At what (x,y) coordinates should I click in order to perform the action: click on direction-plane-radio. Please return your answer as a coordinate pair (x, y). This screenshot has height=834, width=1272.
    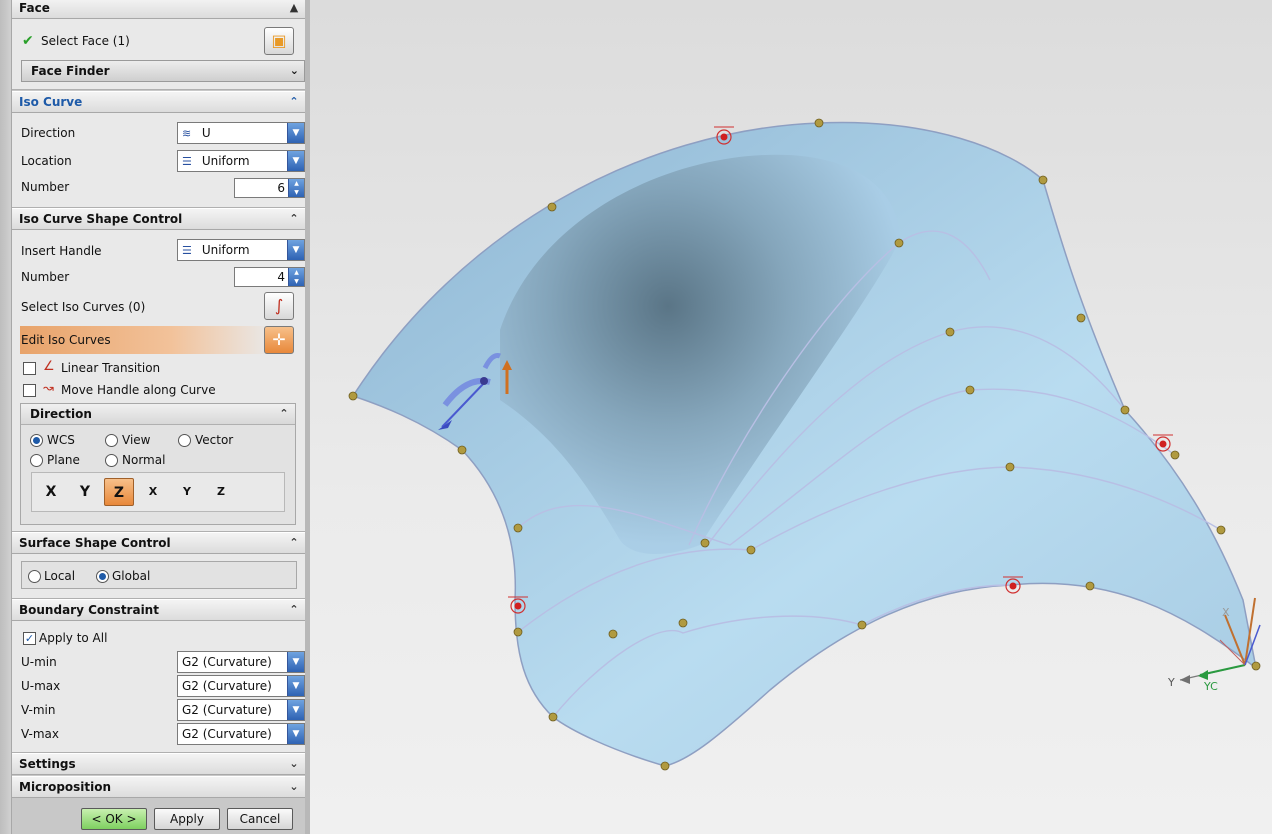
    Looking at the image, I should click on (36, 460).